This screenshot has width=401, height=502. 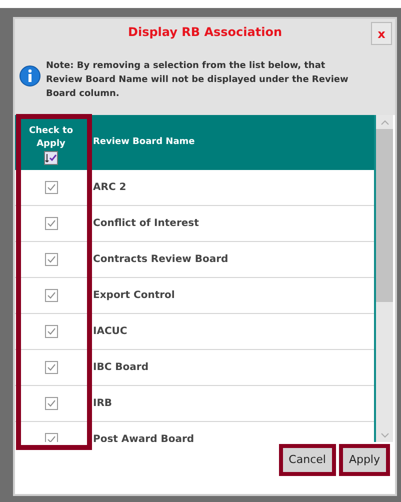 What do you see at coordinates (381, 33) in the screenshot?
I see `close-button: x` at bounding box center [381, 33].